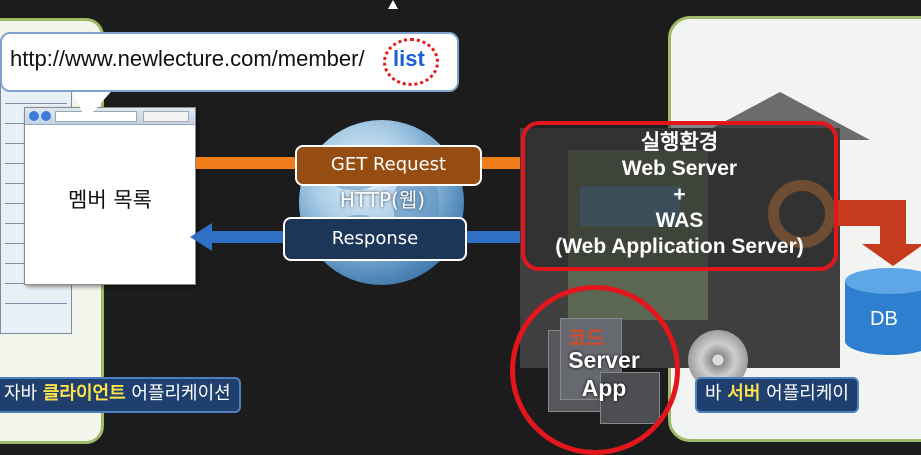  What do you see at coordinates (187, 58) in the screenshot?
I see `url-text: http://www.newlecture.com/member/` at bounding box center [187, 58].